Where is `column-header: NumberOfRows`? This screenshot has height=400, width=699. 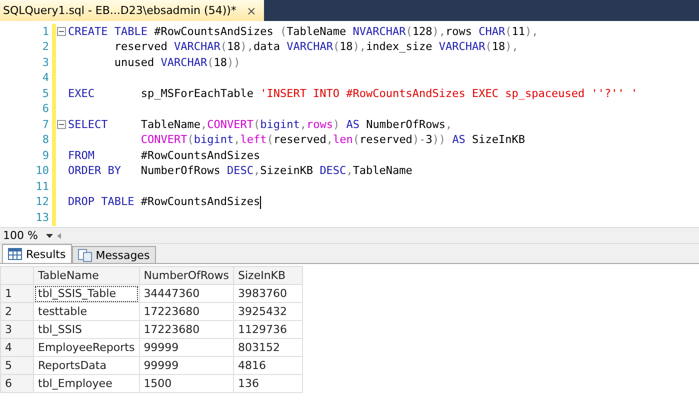 column-header: NumberOfRows is located at coordinates (186, 275).